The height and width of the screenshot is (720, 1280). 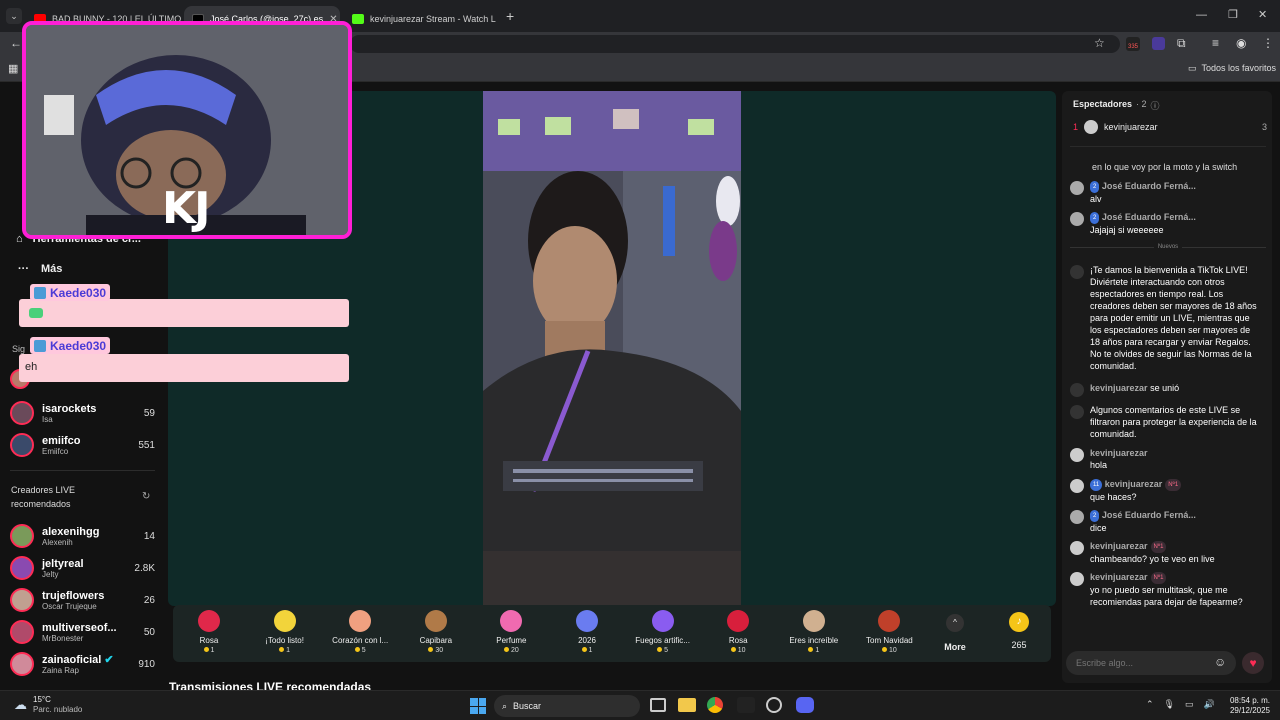 What do you see at coordinates (72, 660) in the screenshot?
I see `creator-name: zainaoficial` at bounding box center [72, 660].